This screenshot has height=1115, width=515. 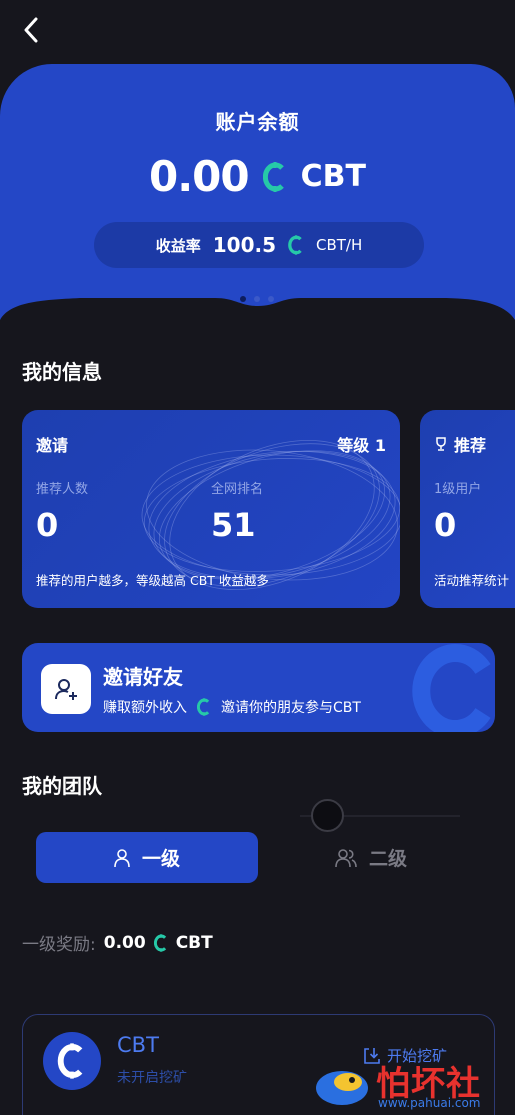 What do you see at coordinates (257, 122) in the screenshot?
I see `balance-title: 账户余额` at bounding box center [257, 122].